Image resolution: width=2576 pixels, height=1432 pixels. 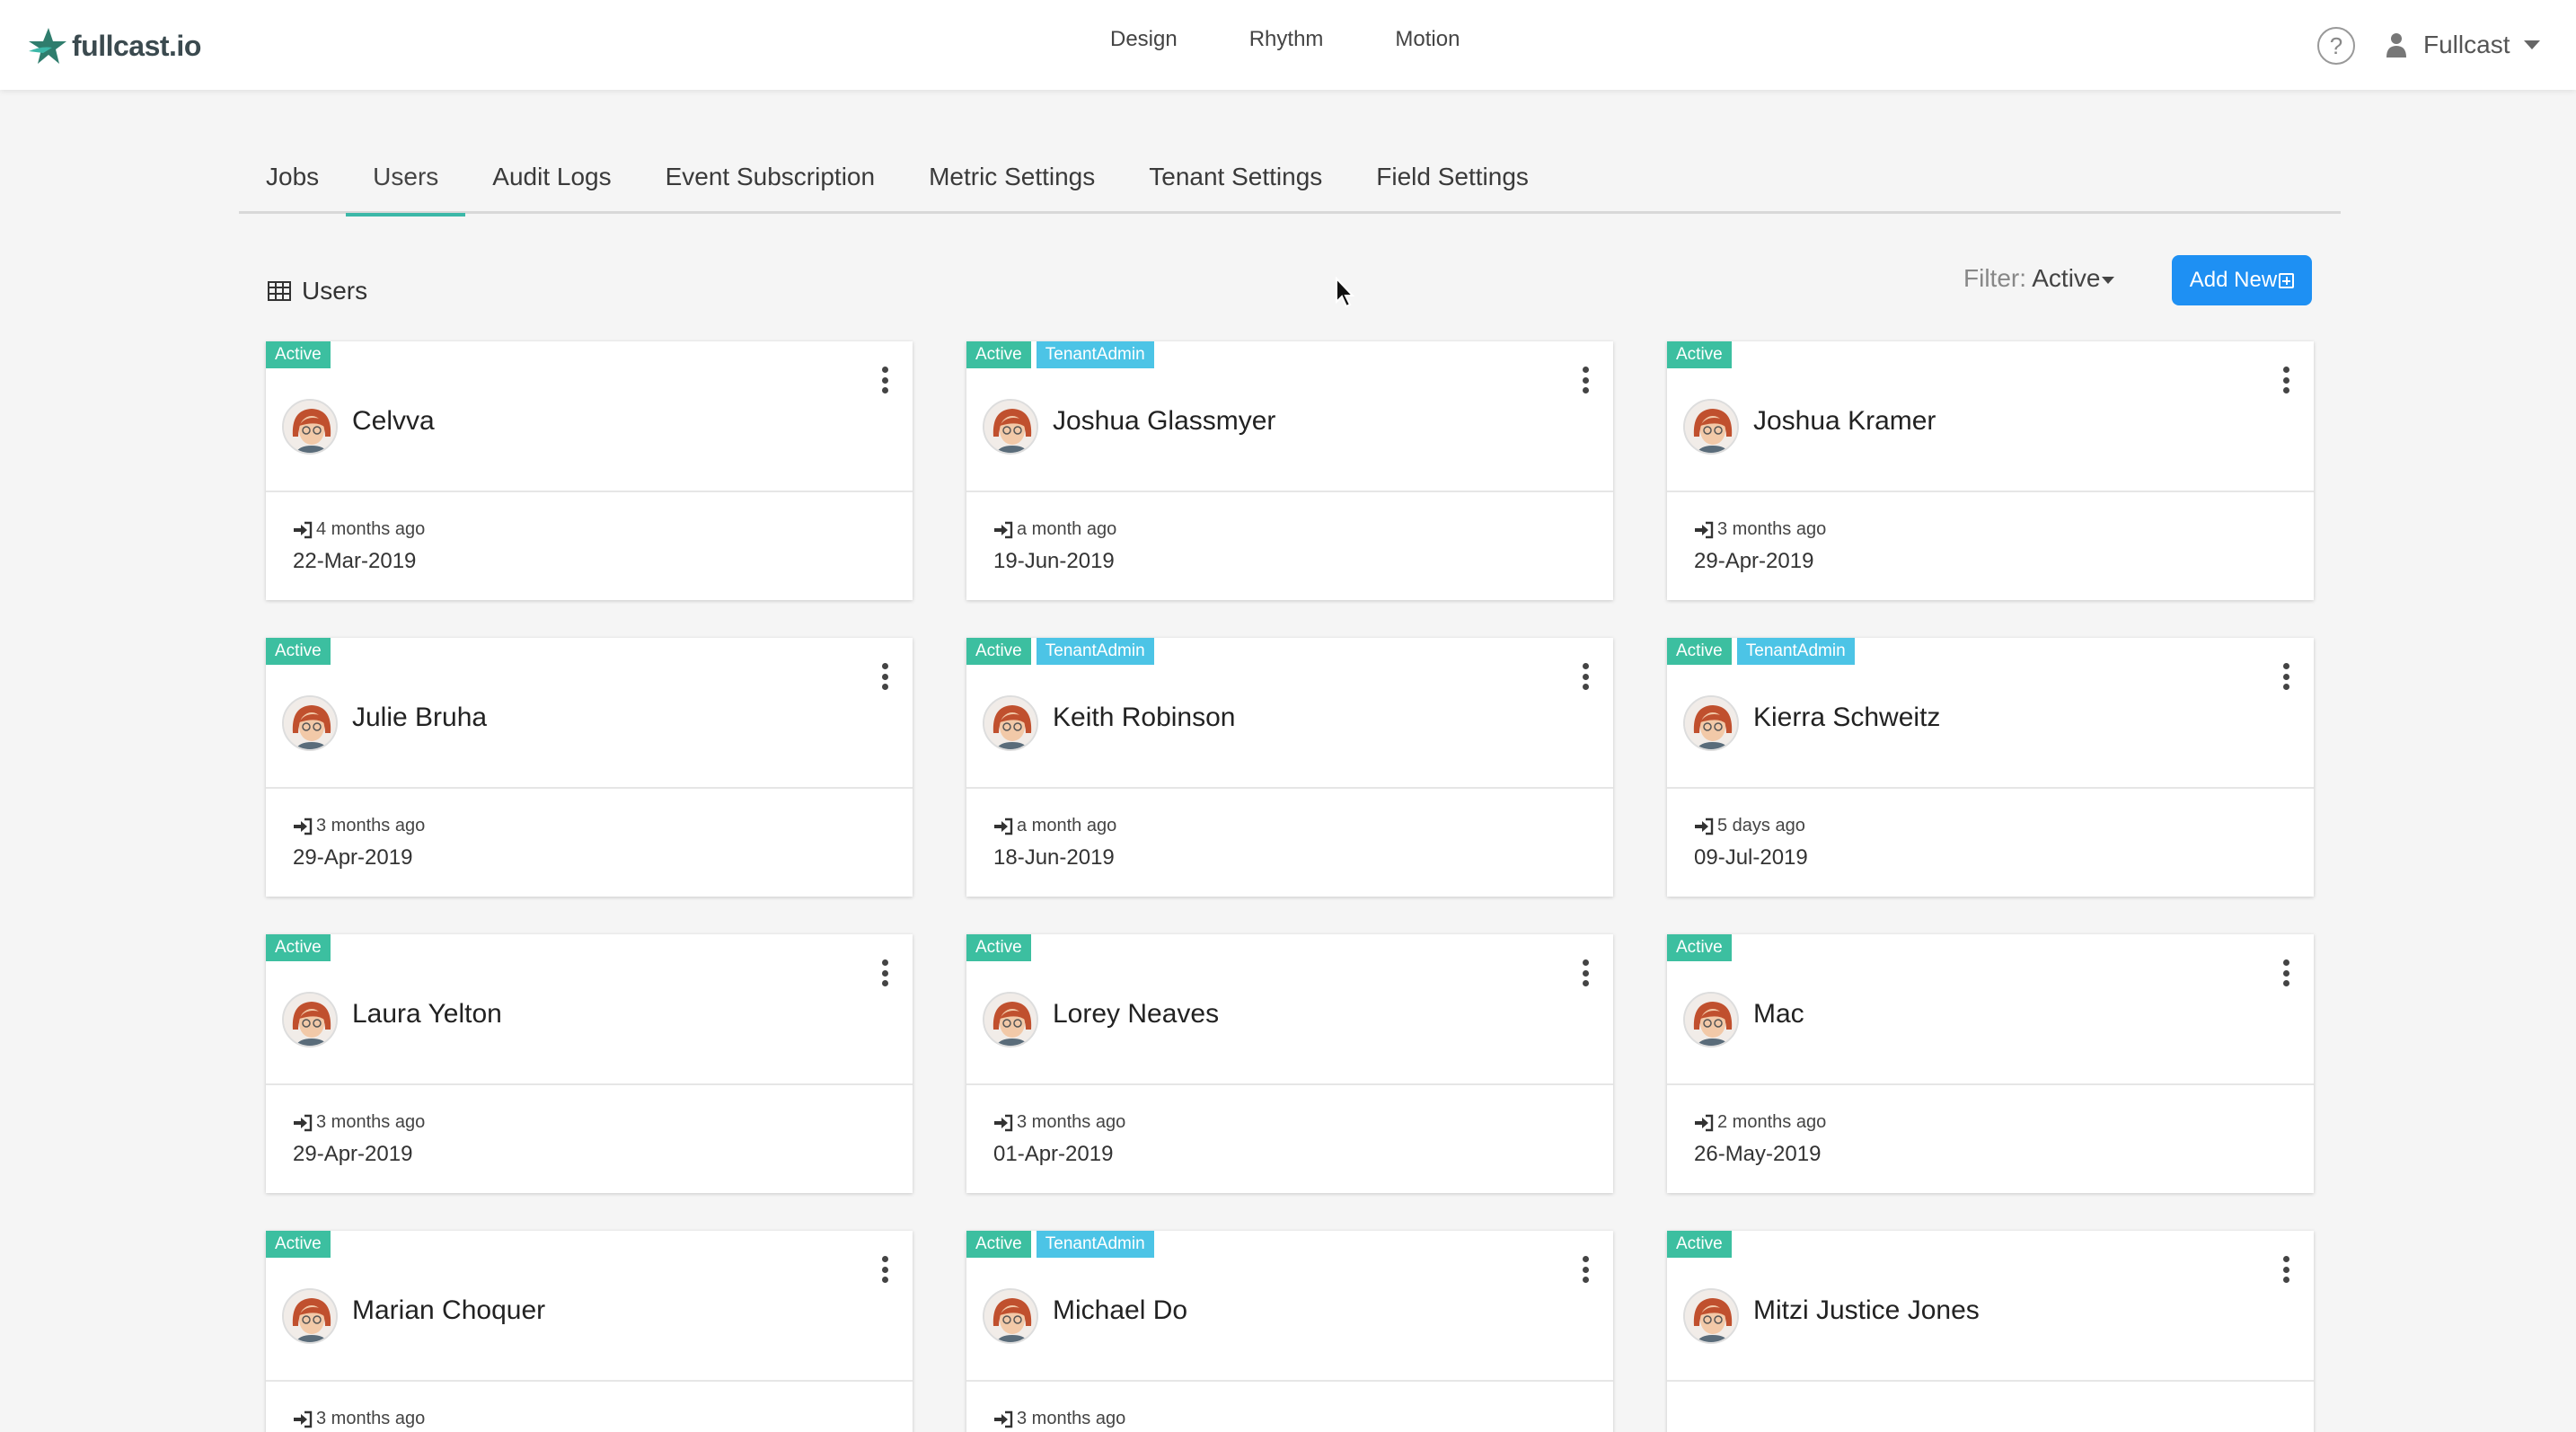 I want to click on user-menu: Fullcast, so click(x=2463, y=45).